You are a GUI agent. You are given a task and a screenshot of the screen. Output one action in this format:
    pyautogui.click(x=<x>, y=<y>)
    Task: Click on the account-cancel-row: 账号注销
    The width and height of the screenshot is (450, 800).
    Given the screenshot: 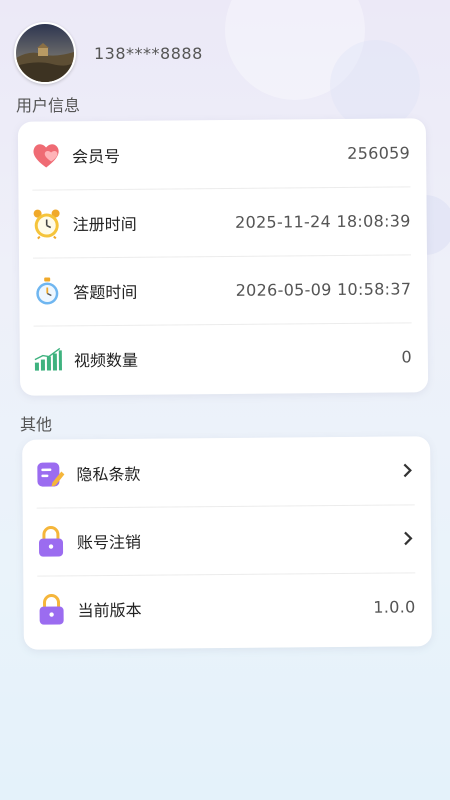 What is the action you would take?
    pyautogui.click(x=227, y=540)
    